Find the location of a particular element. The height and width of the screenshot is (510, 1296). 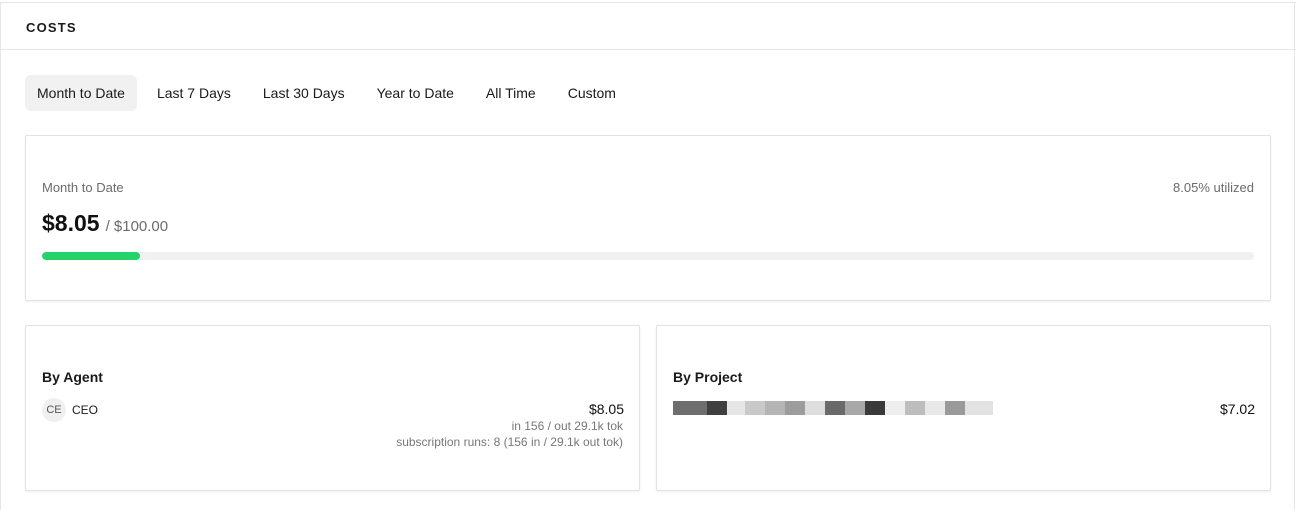

agent-token-usage: in 156 / out 29.1k tok is located at coordinates (567, 426).